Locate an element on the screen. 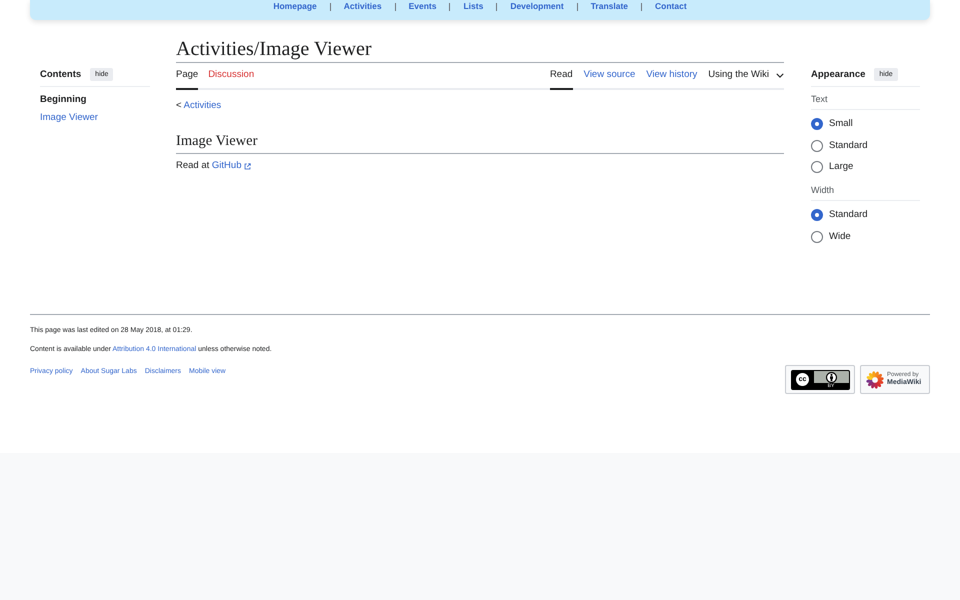 This screenshot has height=600, width=960. page-tab: Page is located at coordinates (187, 76).